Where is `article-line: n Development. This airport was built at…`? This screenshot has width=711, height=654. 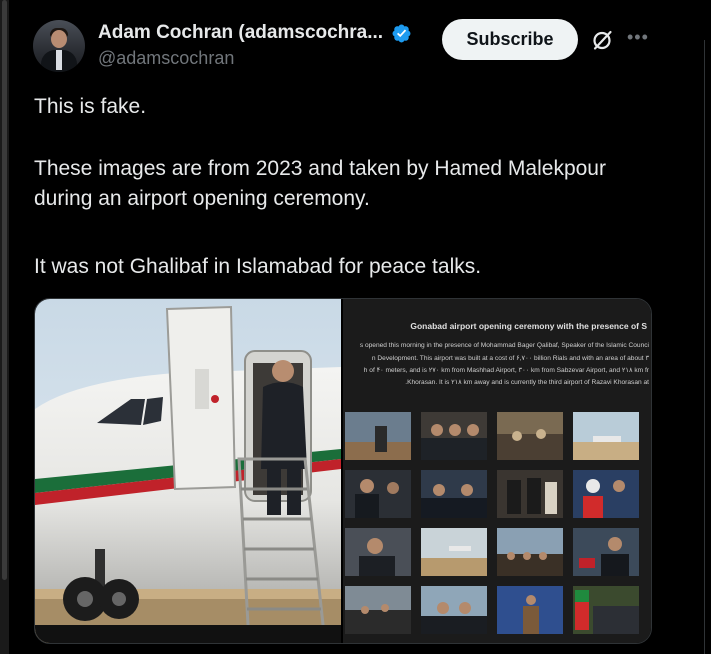 article-line: n Development. This airport was built at… is located at coordinates (510, 358).